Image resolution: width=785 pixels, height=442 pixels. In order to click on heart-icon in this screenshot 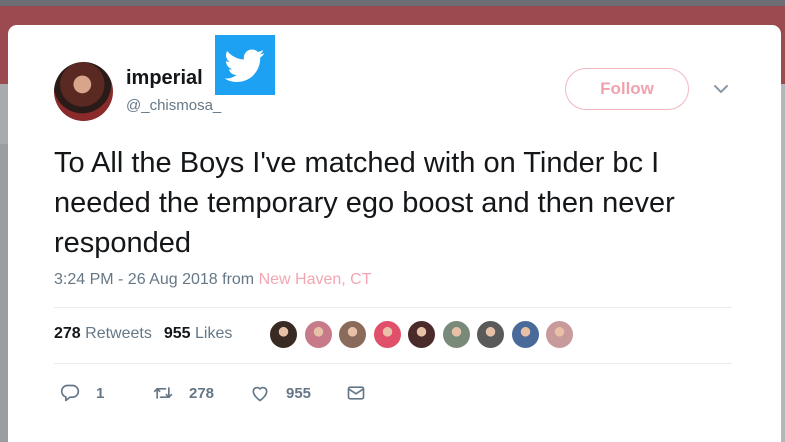, I will do `click(260, 394)`.